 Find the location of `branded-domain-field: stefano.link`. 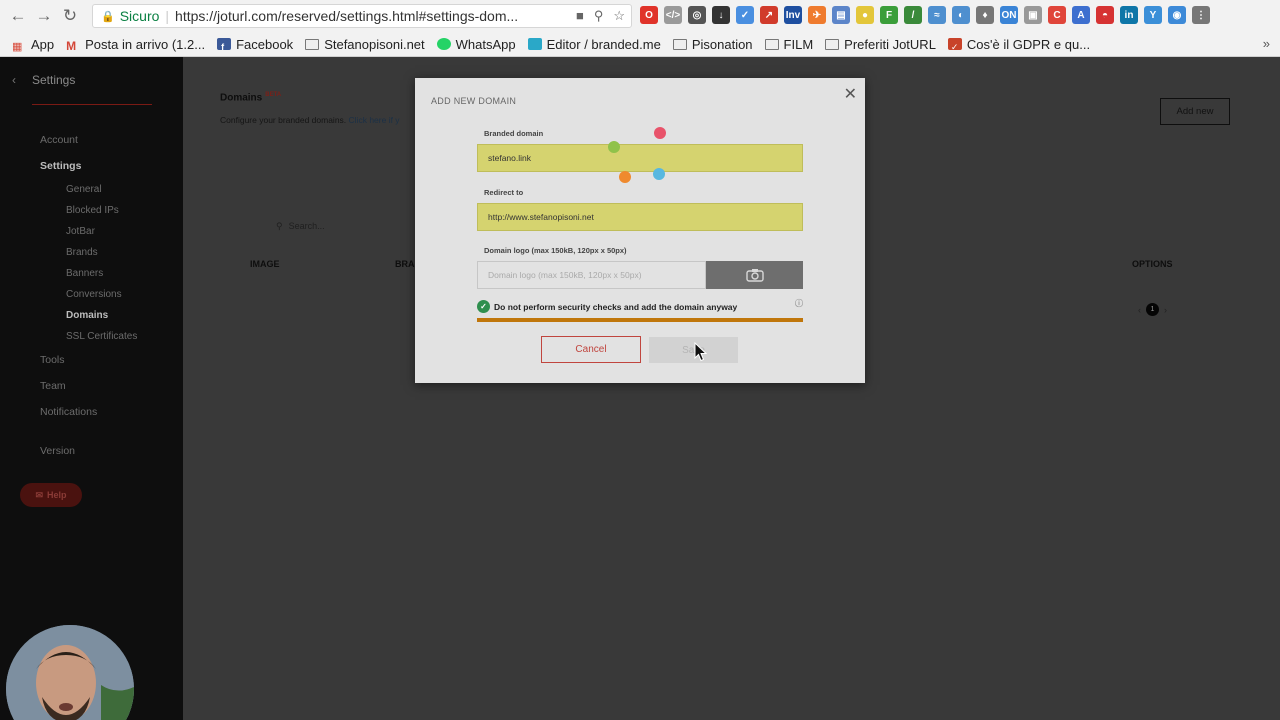

branded-domain-field: stefano.link is located at coordinates (640, 158).